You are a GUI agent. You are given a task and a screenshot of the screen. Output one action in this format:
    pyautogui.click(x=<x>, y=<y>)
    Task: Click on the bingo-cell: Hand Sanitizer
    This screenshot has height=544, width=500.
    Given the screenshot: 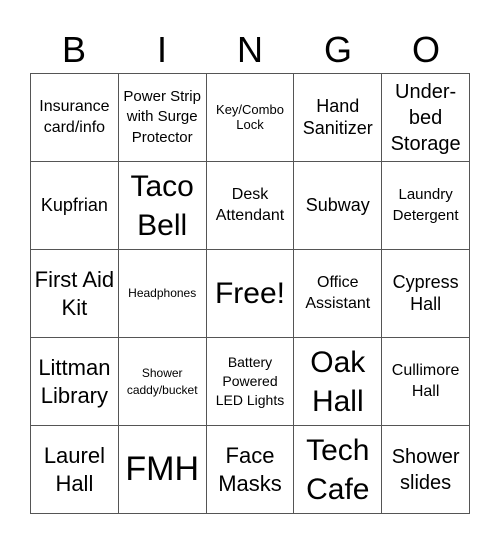 What is the action you would take?
    pyautogui.click(x=338, y=118)
    